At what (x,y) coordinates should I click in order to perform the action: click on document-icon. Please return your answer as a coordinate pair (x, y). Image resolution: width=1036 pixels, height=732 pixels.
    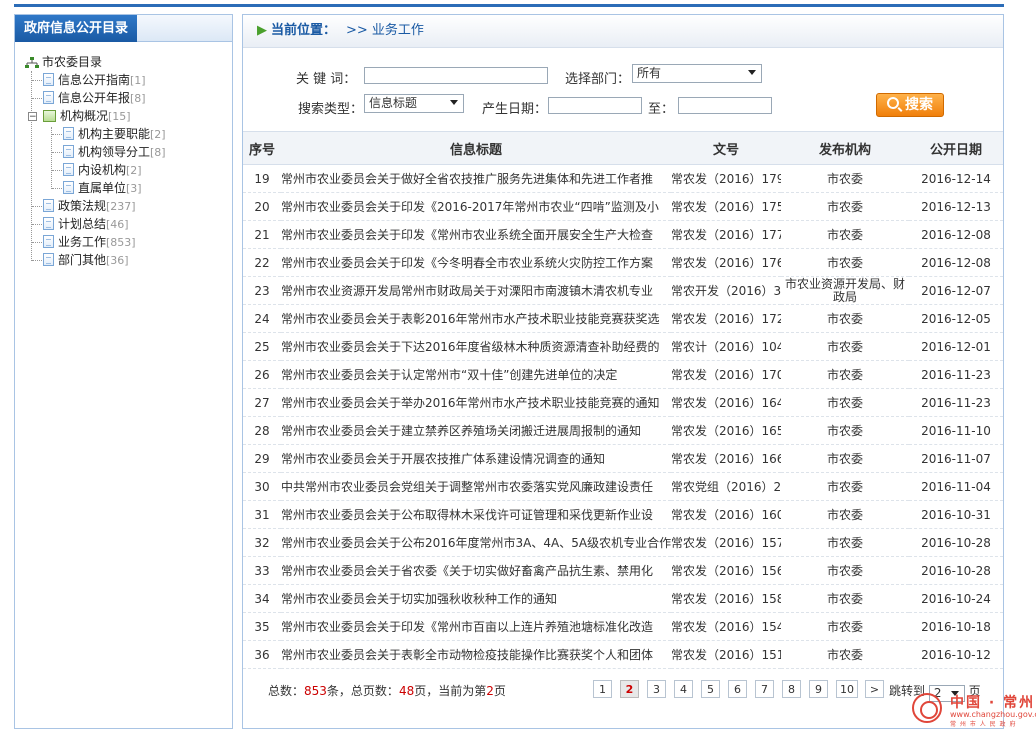
    Looking at the image, I should click on (68, 133).